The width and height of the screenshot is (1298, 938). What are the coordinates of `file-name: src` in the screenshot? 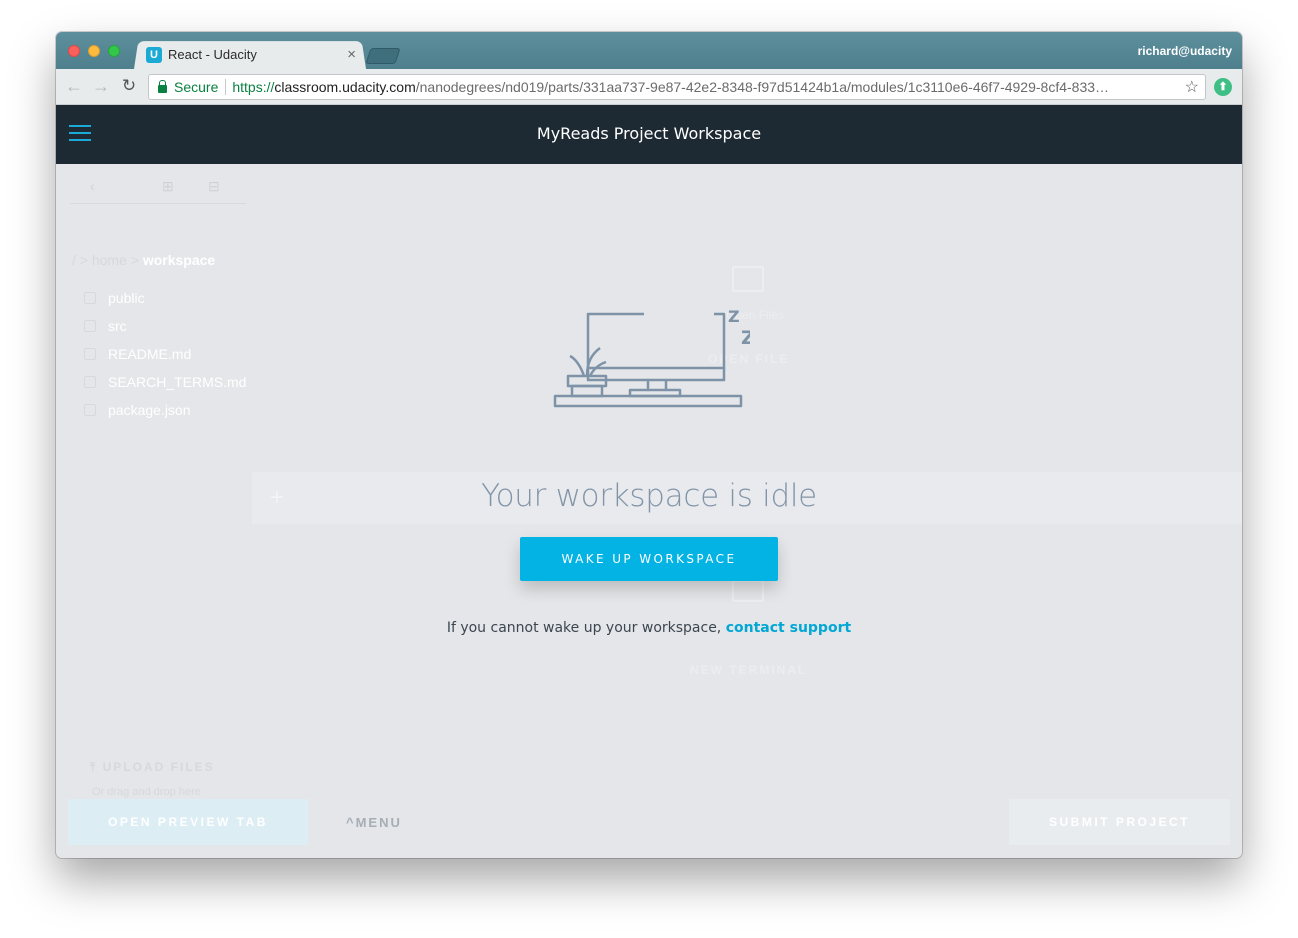 It's located at (117, 326).